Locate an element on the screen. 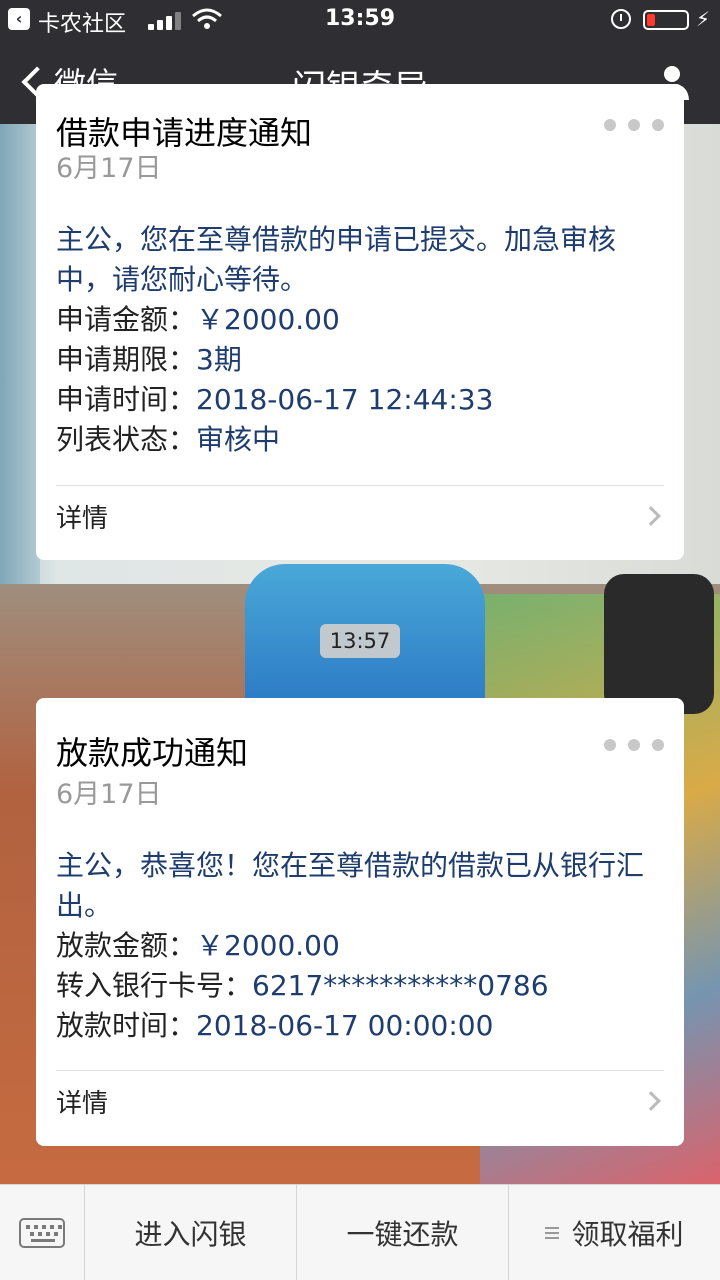 The width and height of the screenshot is (720, 1280). keyboard-icon is located at coordinates (42, 1233).